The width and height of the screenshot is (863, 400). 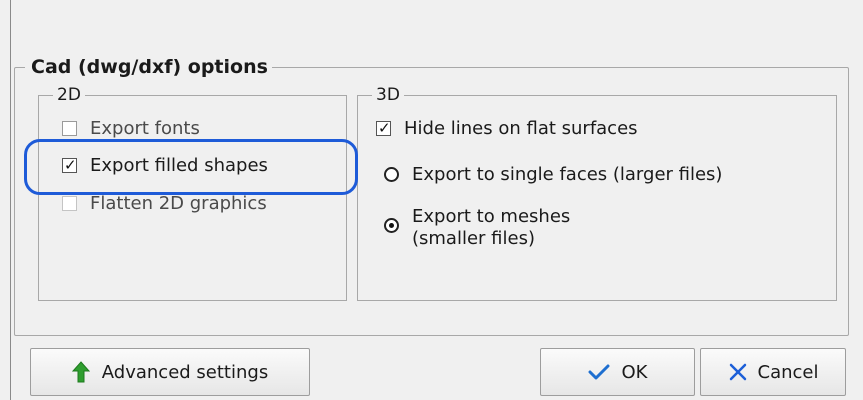 I want to click on export-meshes-radio: Export to meshes (smaller files), so click(x=477, y=228).